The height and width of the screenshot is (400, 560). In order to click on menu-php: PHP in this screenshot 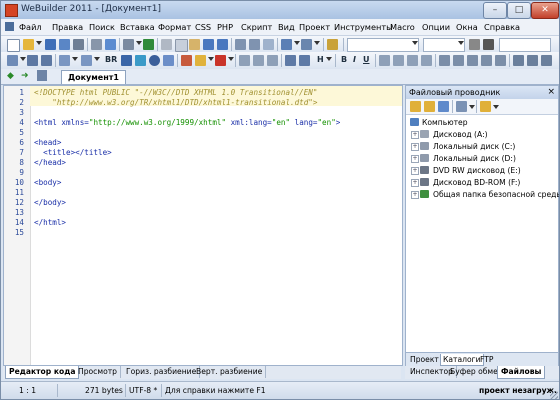, I will do `click(225, 27)`.